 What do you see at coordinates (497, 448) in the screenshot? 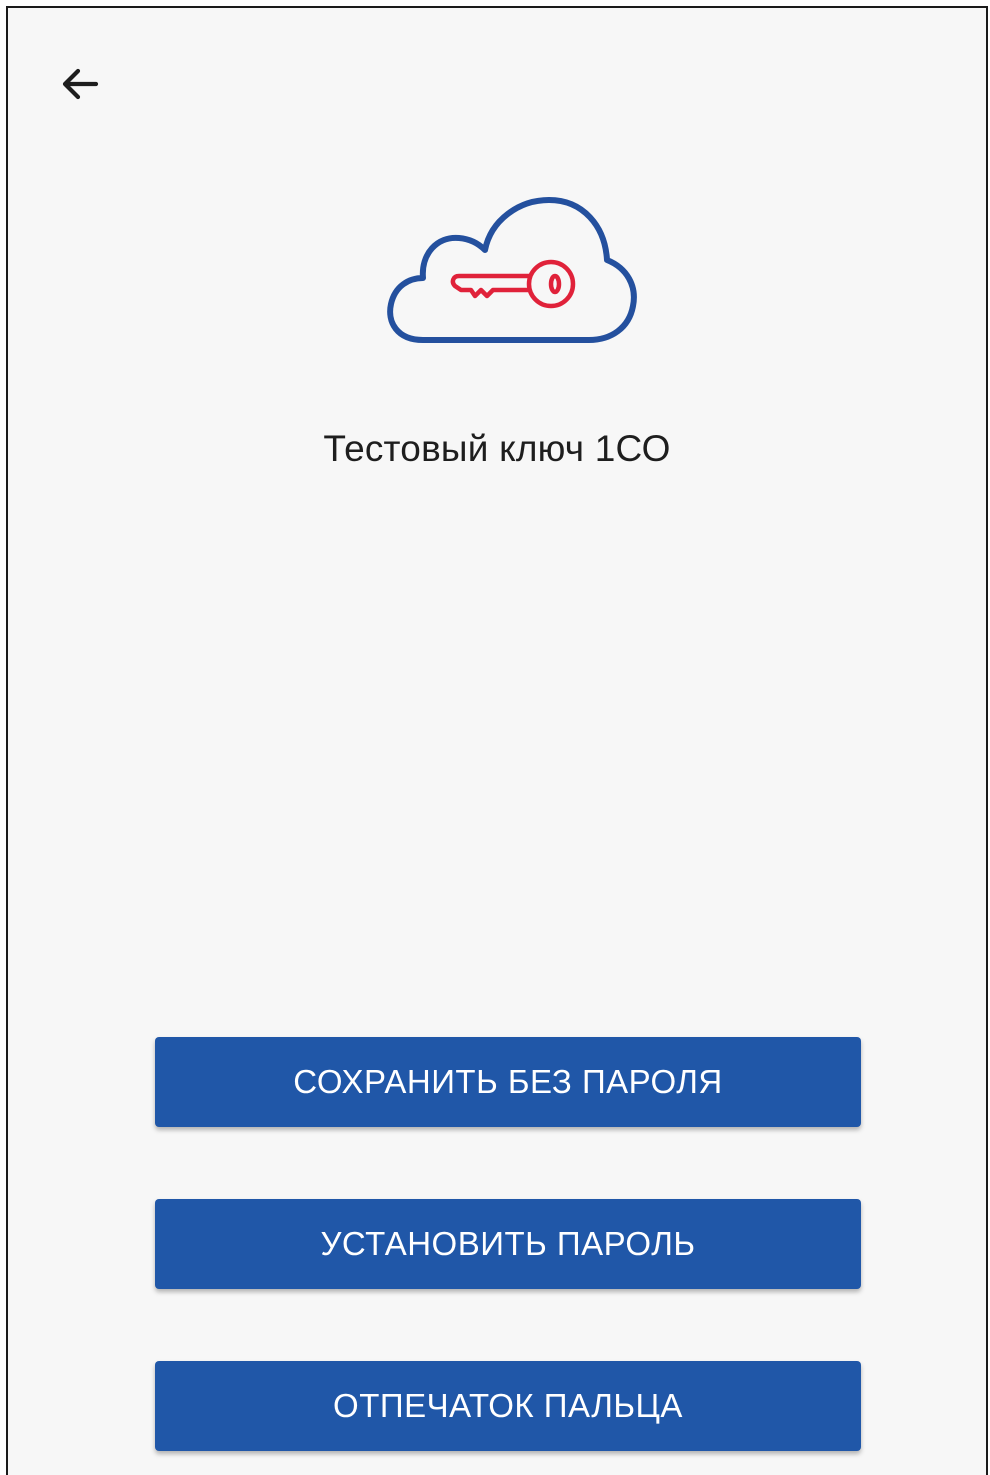
I see `key-title: Тестовый ключ 1СО` at bounding box center [497, 448].